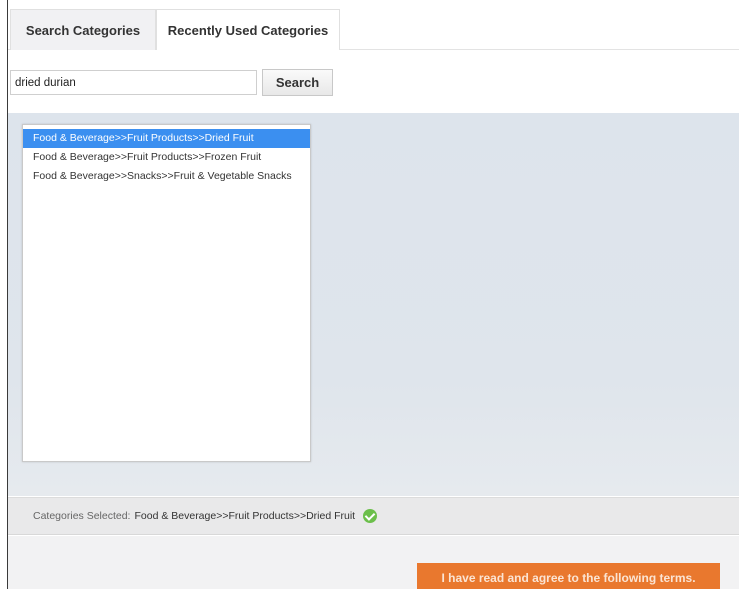 The width and height of the screenshot is (739, 589). I want to click on categories-selected-label: Categories Selected:, so click(82, 516).